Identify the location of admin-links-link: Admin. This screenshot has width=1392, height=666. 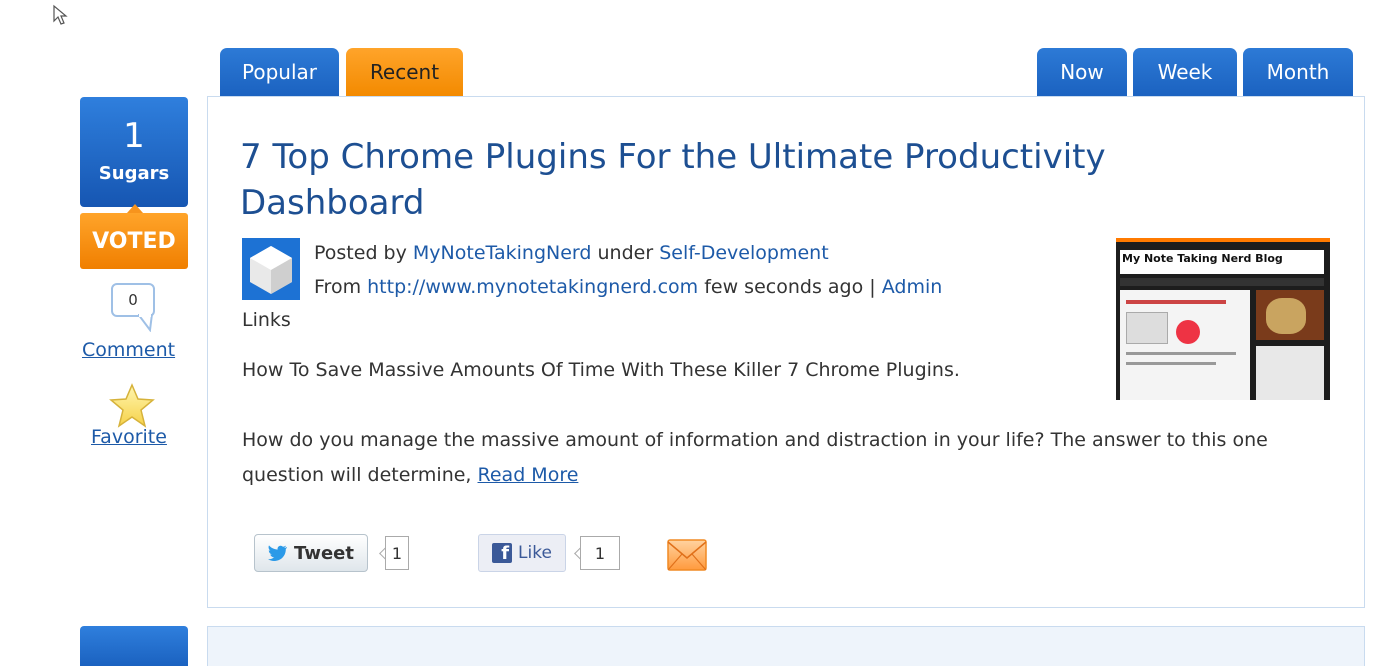
(912, 287).